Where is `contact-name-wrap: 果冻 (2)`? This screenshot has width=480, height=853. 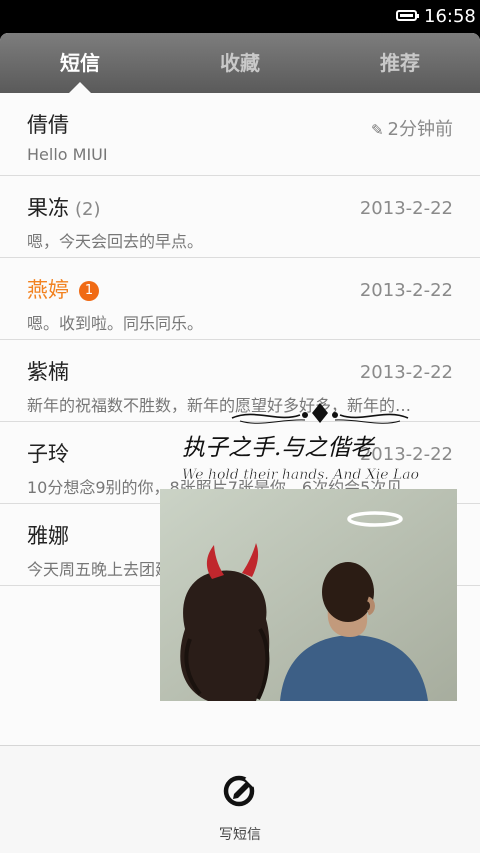
contact-name-wrap: 果冻 (2) is located at coordinates (64, 207).